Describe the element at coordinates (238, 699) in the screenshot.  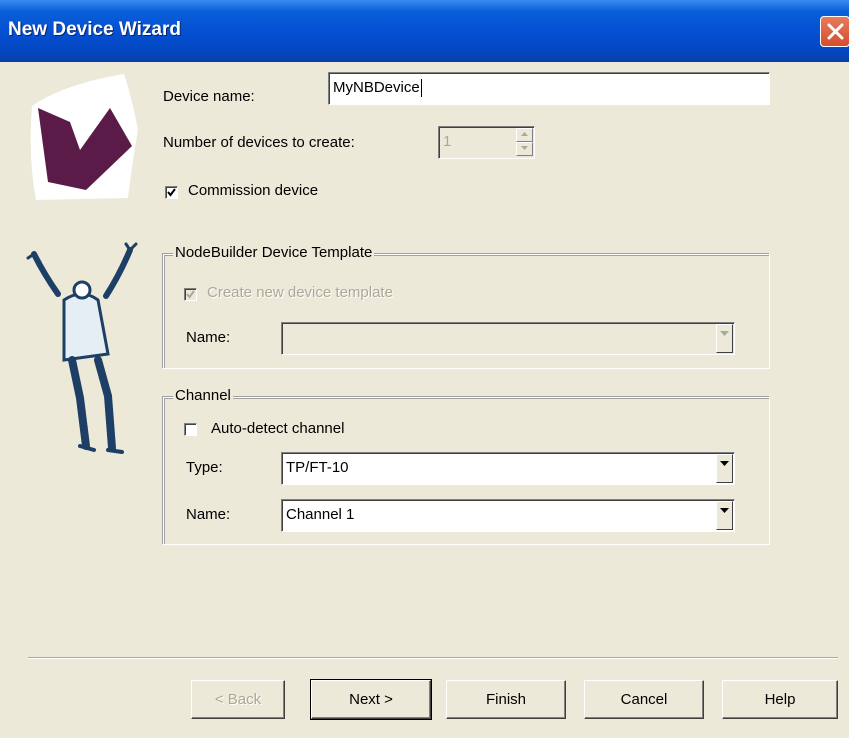
I see `back-button: < Back` at that location.